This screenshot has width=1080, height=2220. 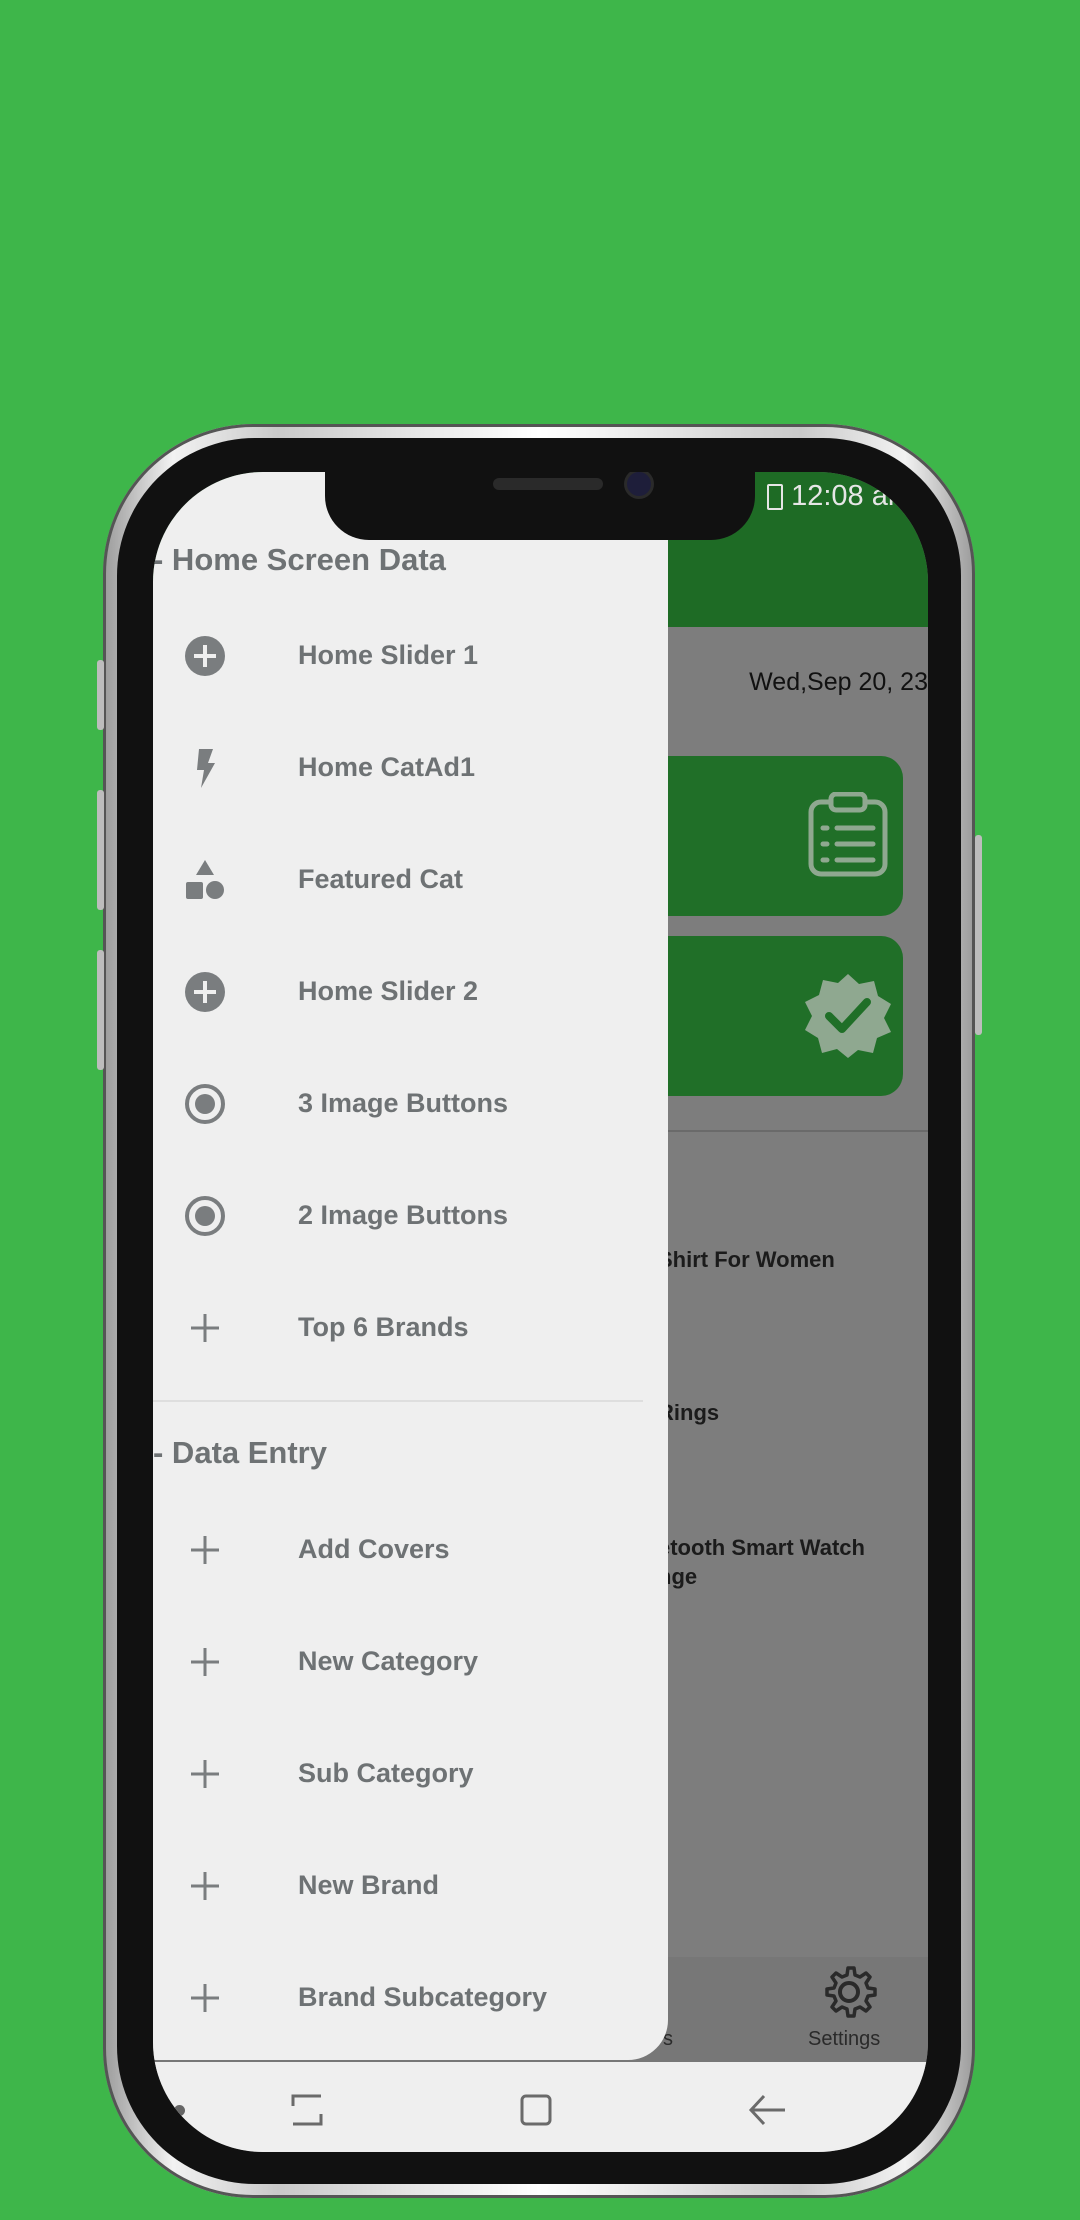 I want to click on drawer-item-new-category: New Category, so click(x=410, y=1662).